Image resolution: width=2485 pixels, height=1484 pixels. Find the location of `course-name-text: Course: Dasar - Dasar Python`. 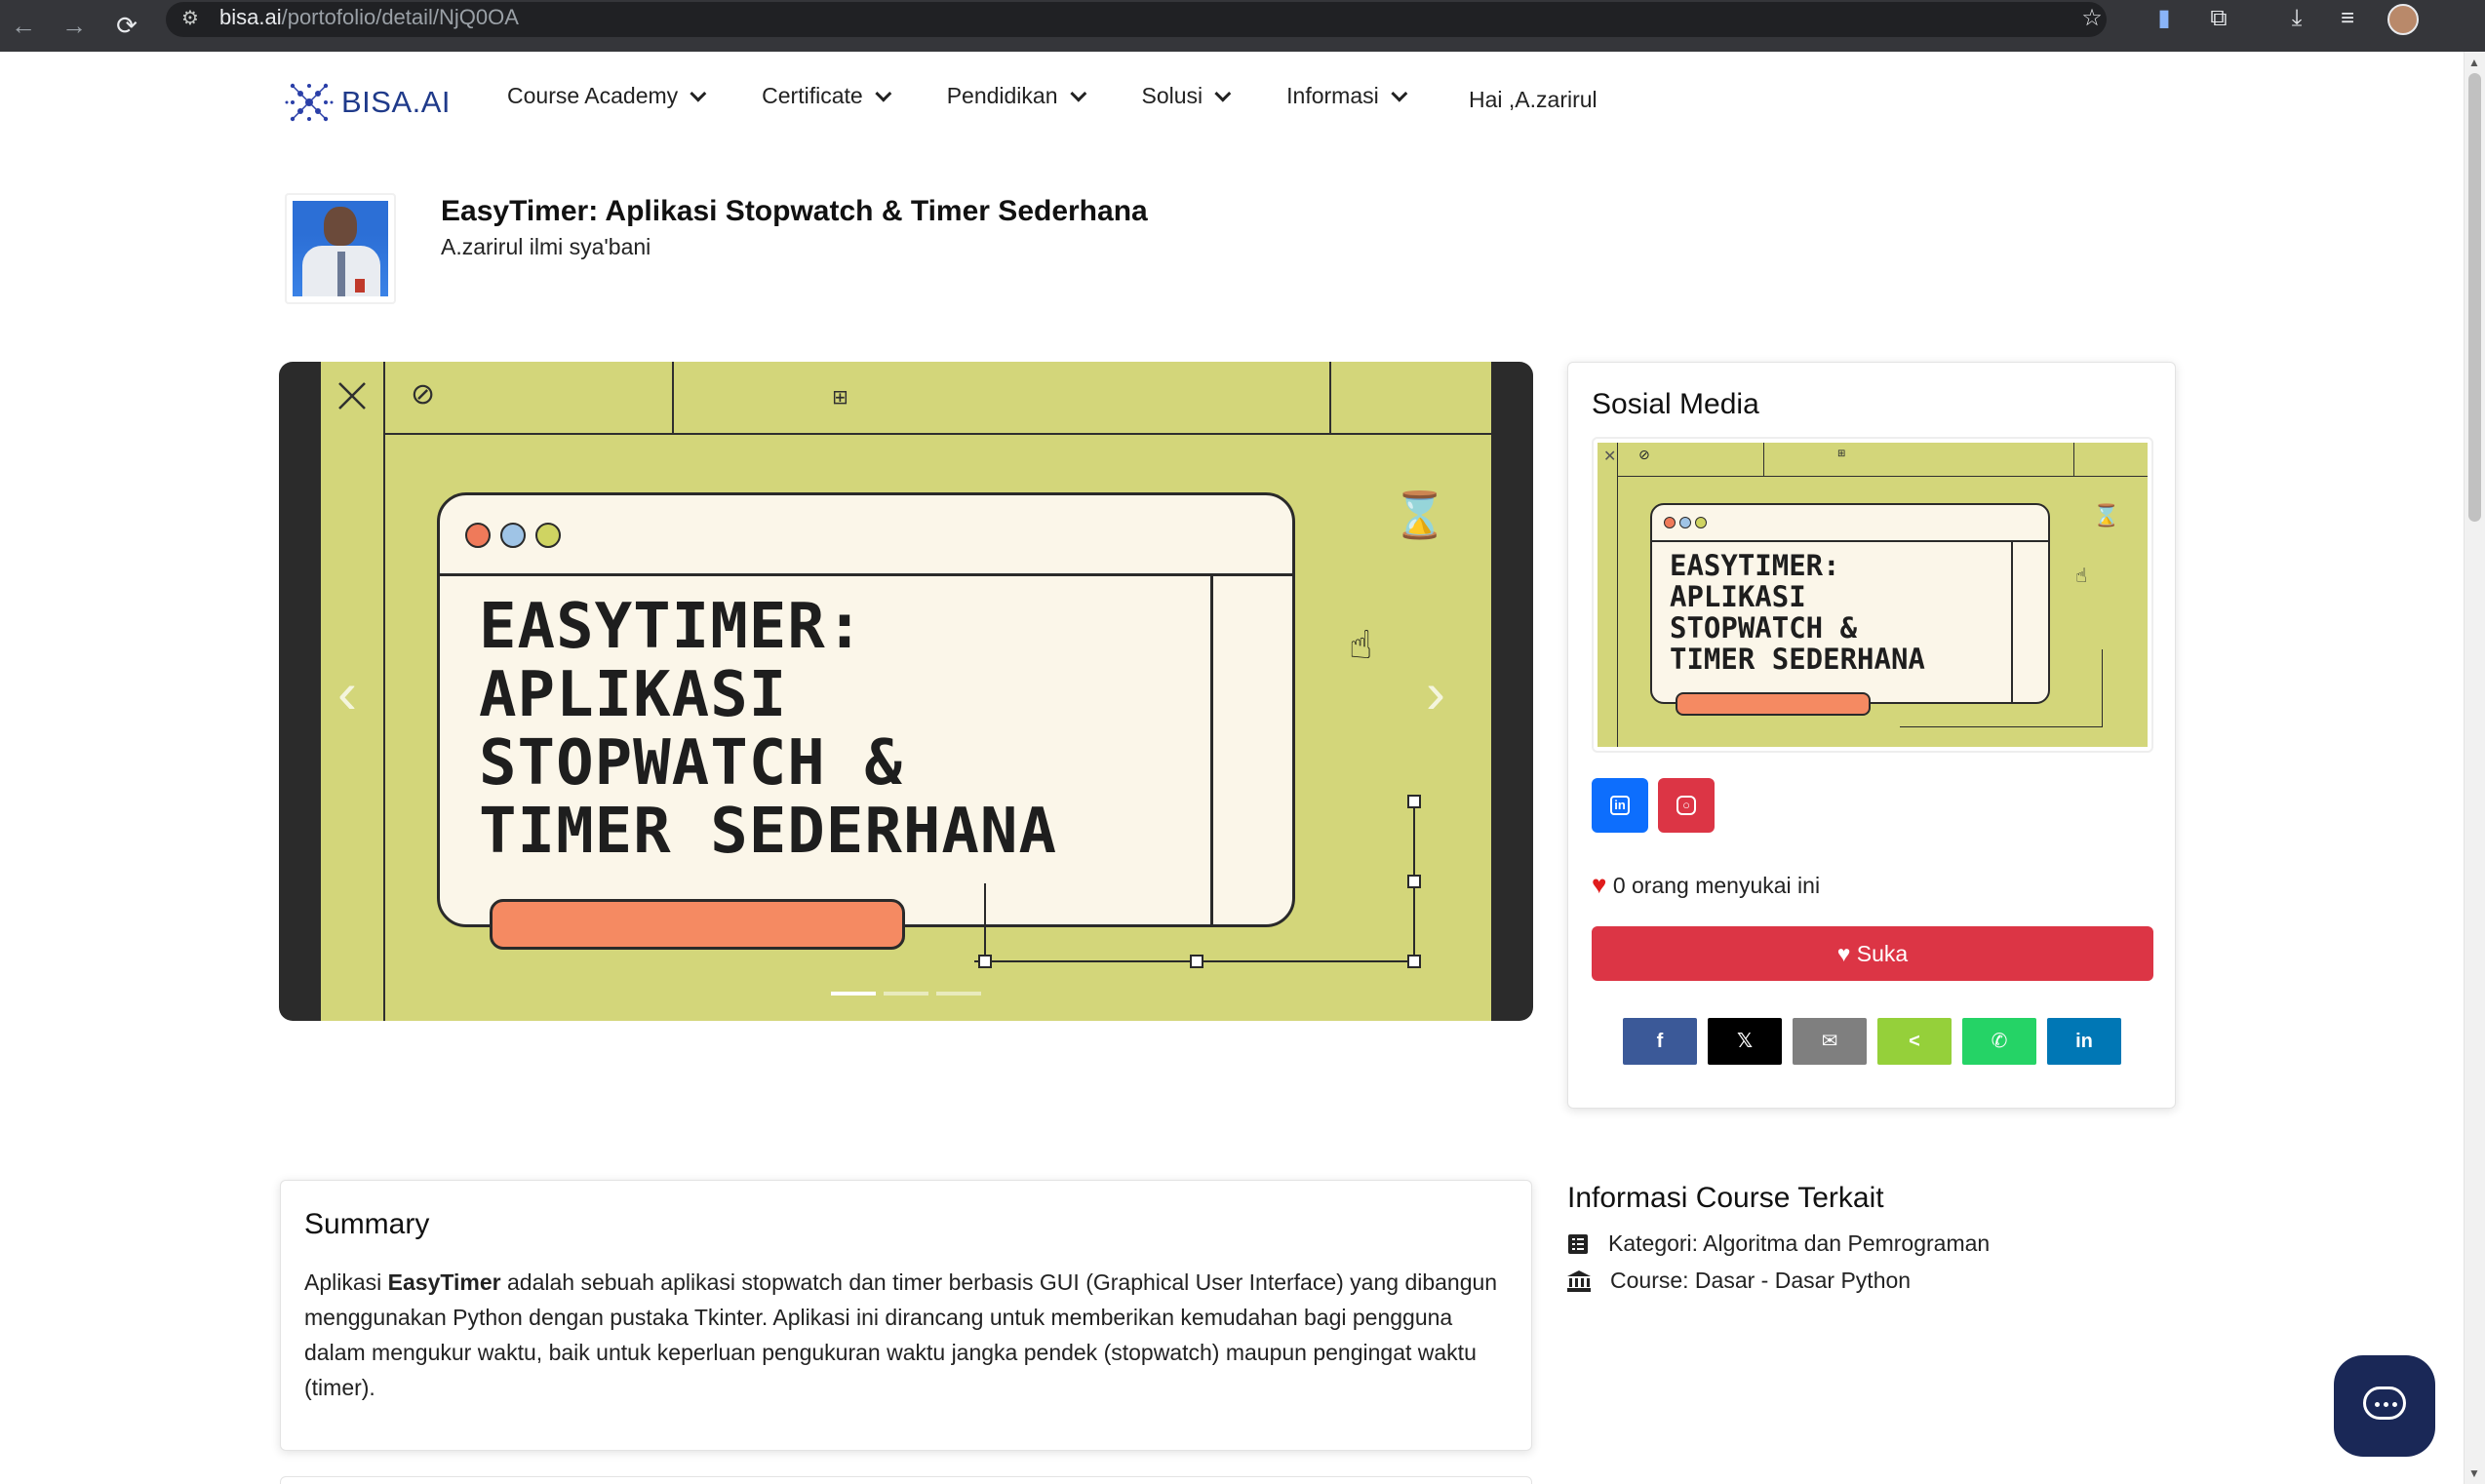

course-name-text: Course: Dasar - Dasar Python is located at coordinates (1761, 1280).